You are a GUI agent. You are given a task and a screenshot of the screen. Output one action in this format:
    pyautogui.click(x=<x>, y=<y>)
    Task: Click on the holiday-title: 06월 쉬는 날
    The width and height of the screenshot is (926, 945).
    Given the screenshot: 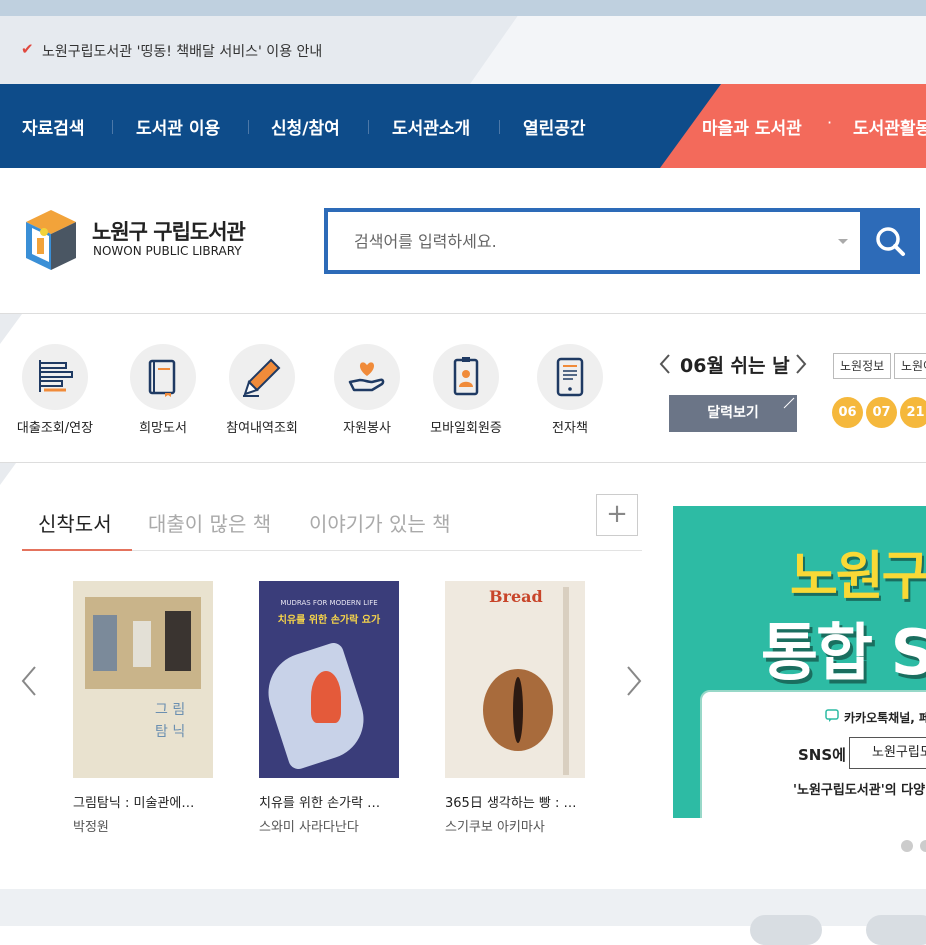 What is the action you would take?
    pyautogui.click(x=735, y=366)
    